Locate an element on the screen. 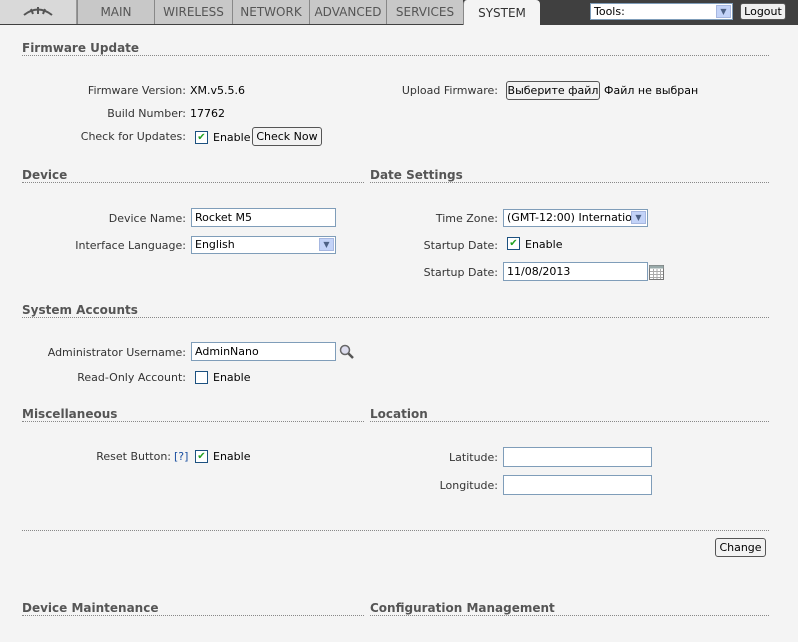  tools-select-value: Tools: is located at coordinates (609, 11).